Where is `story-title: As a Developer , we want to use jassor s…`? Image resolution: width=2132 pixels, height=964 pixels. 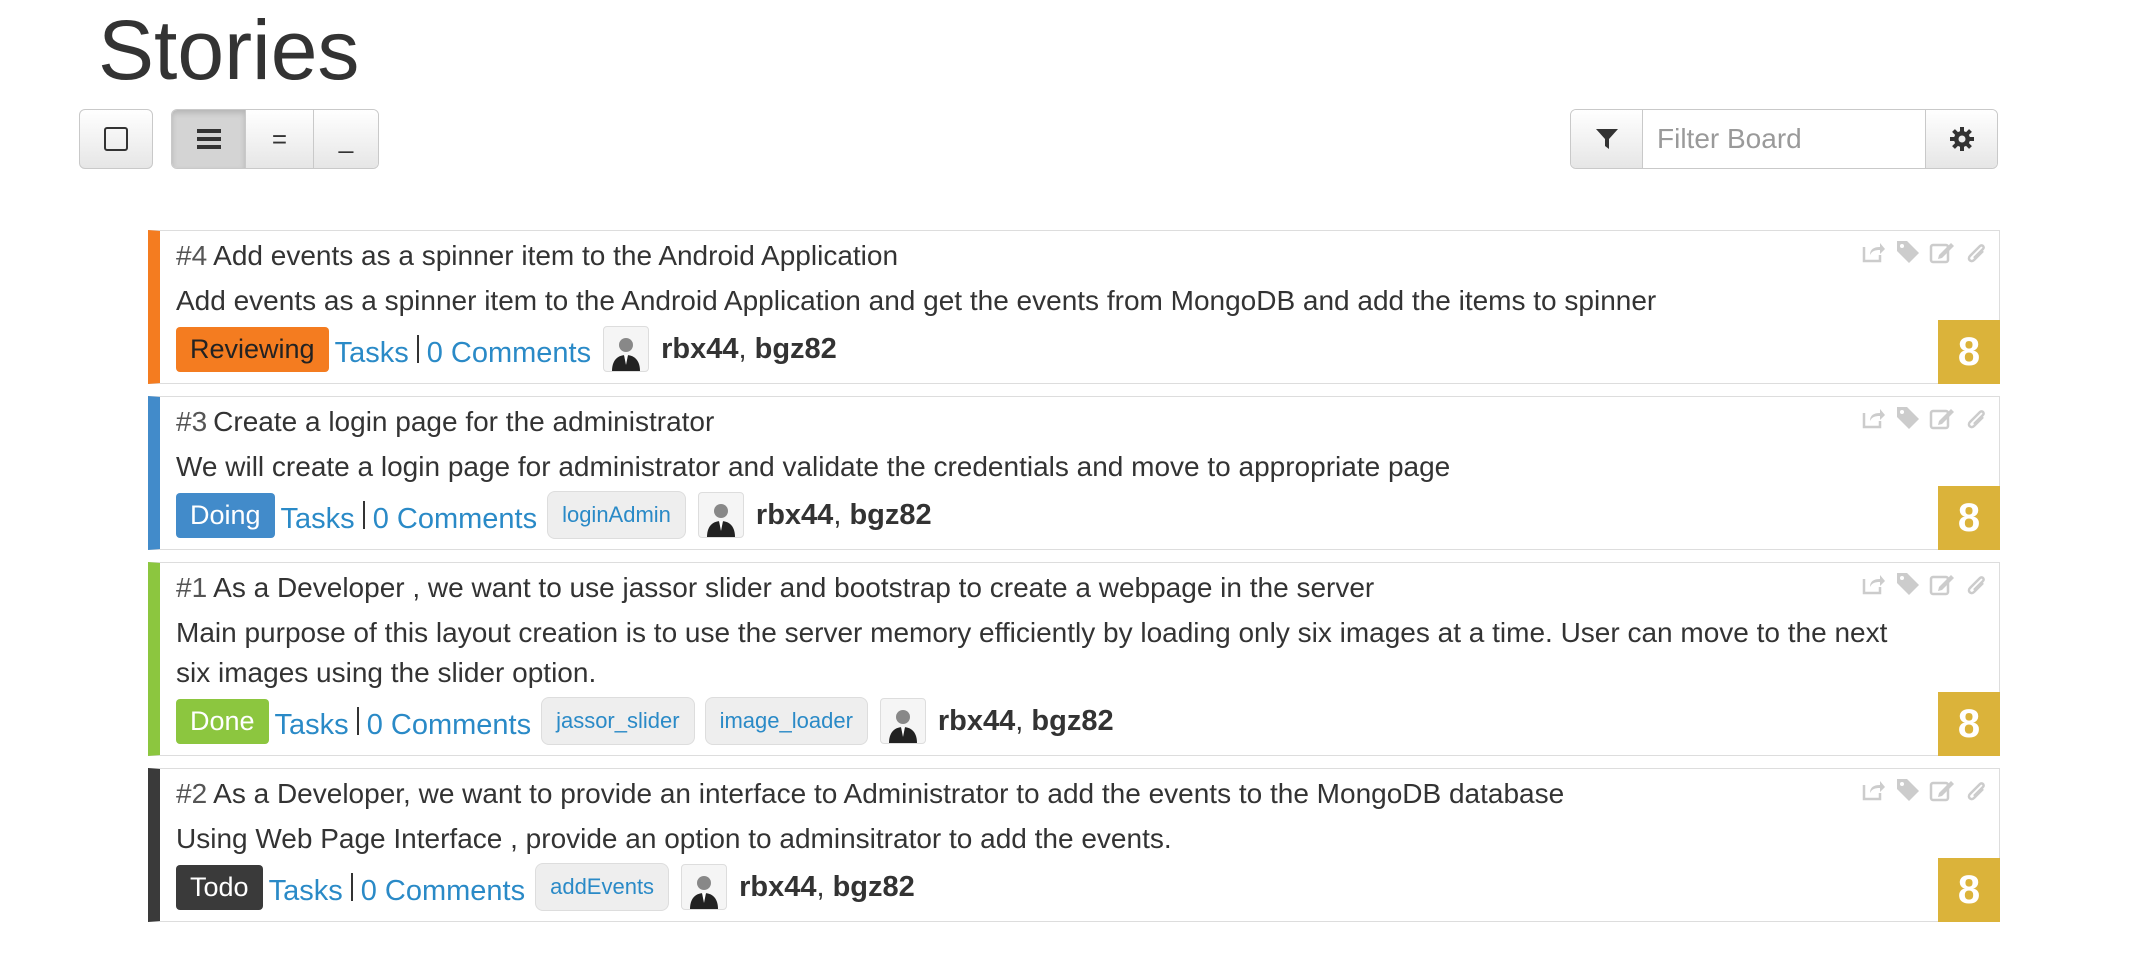
story-title: As a Developer , we want to use jassor s… is located at coordinates (793, 587).